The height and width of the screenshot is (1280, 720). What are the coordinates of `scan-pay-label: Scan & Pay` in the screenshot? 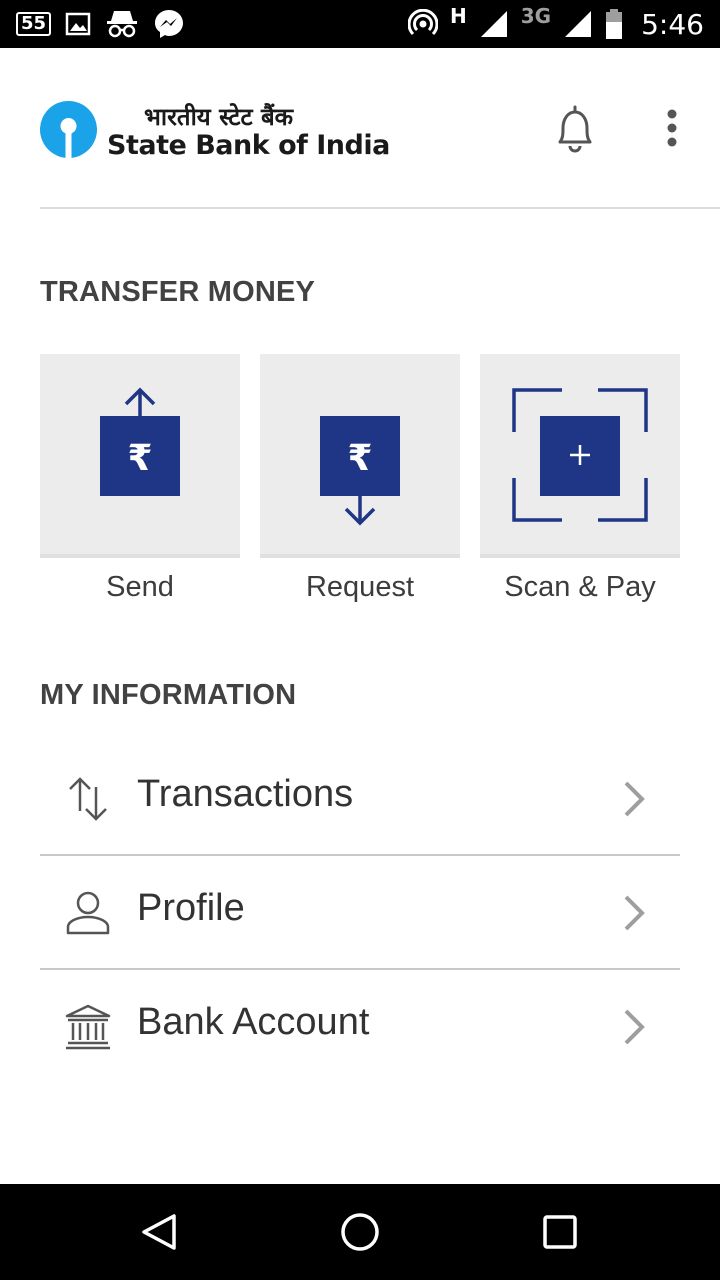 It's located at (580, 587).